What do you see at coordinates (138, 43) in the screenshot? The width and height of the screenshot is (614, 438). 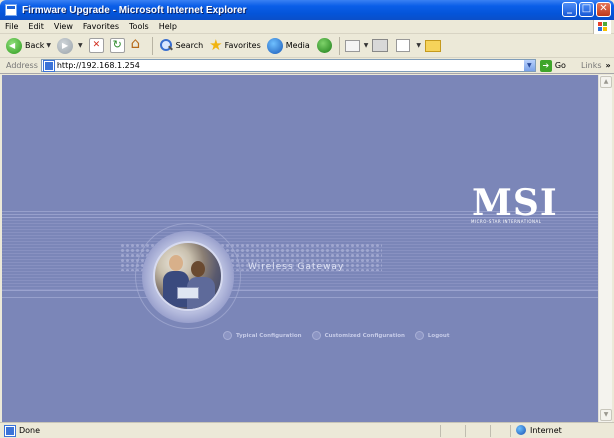 I see `home-icon` at bounding box center [138, 43].